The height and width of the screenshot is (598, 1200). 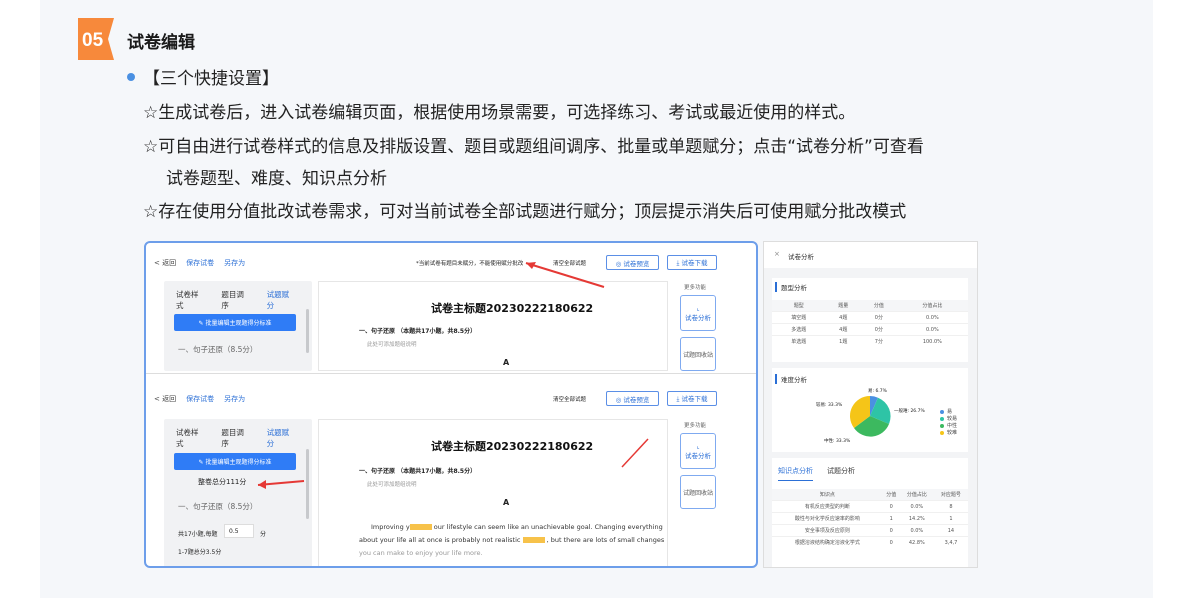 What do you see at coordinates (799, 306) in the screenshot?
I see `th-type: 题型` at bounding box center [799, 306].